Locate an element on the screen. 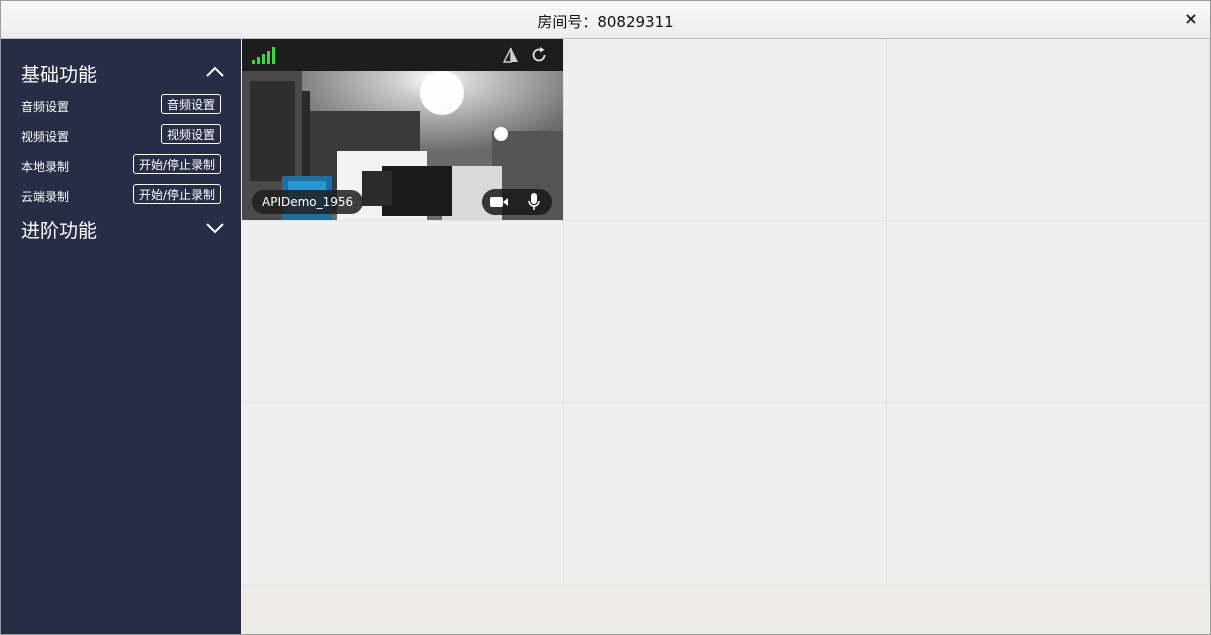  user-name-badge: APIDemo_1956 is located at coordinates (308, 202).